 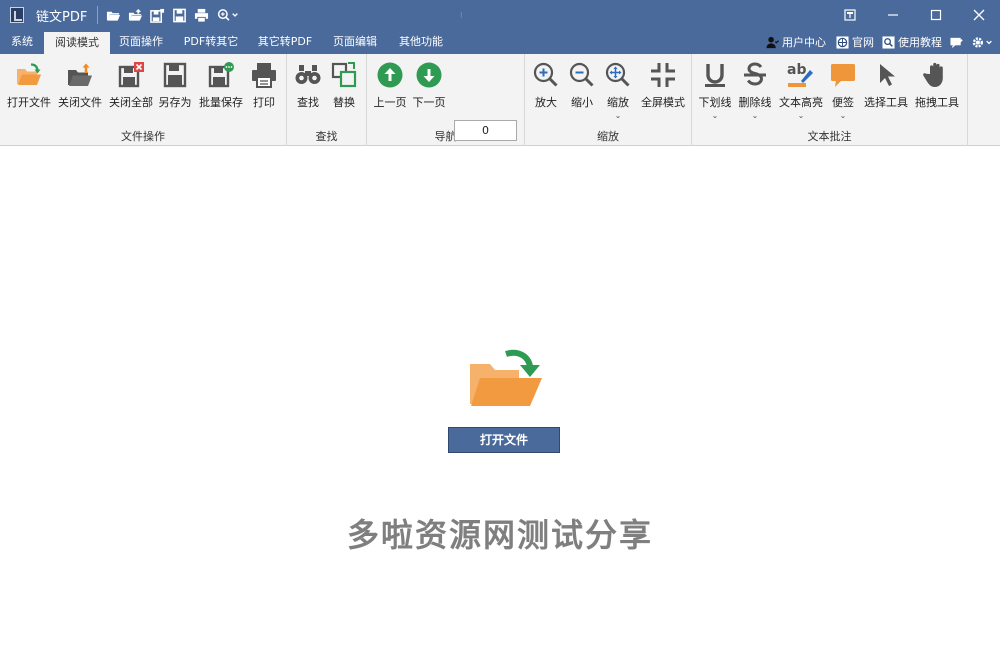 What do you see at coordinates (608, 136) in the screenshot?
I see `group-label-zoom: 缩放` at bounding box center [608, 136].